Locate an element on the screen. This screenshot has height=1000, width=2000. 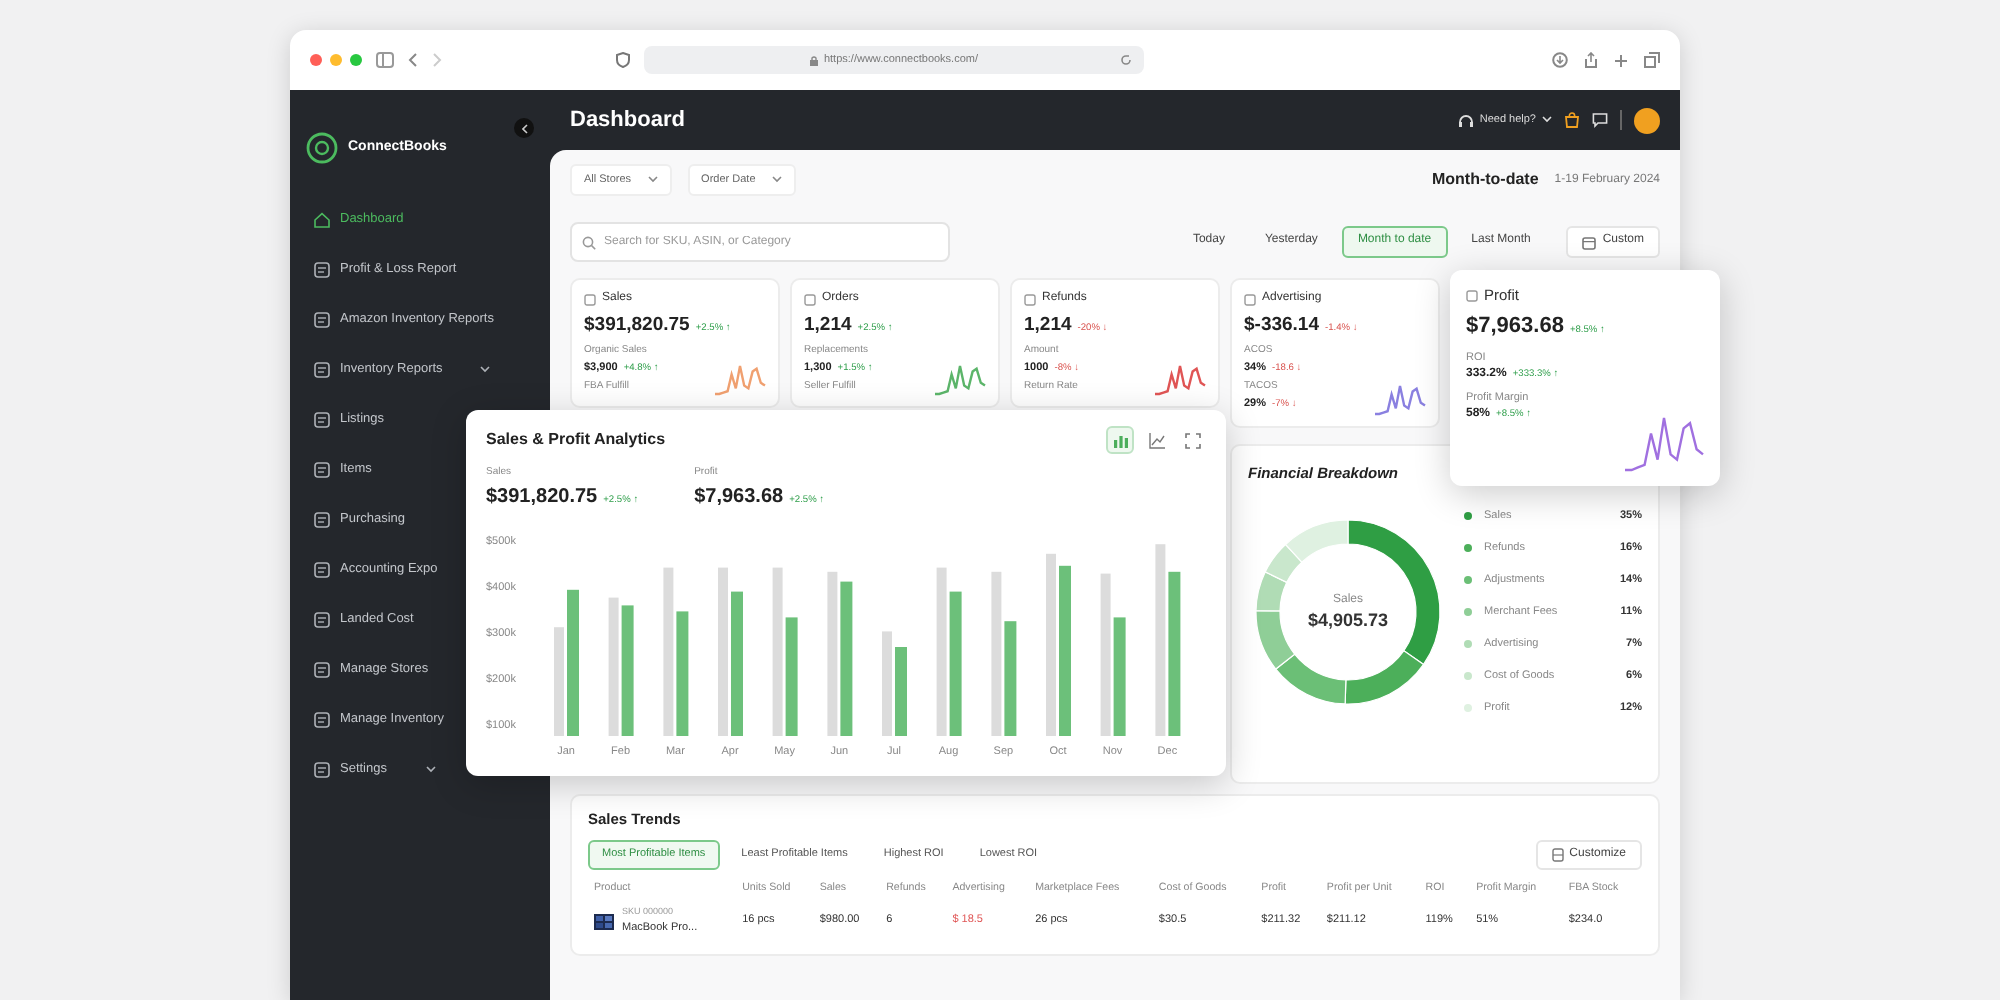
tabs-icon is located at coordinates (1652, 60).